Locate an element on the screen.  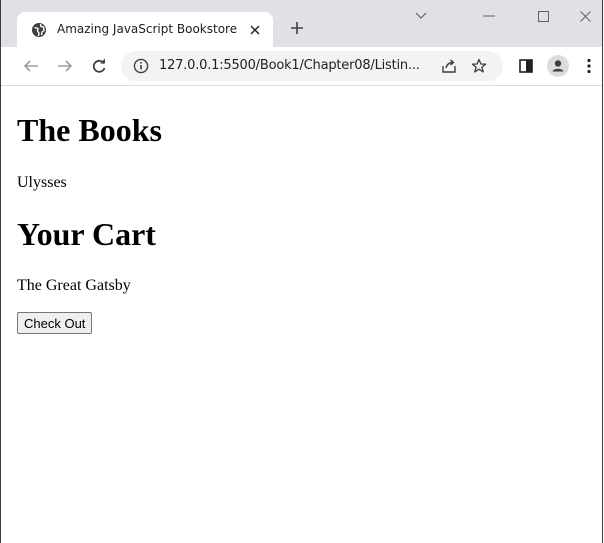
tab-close-button is located at coordinates (255, 30).